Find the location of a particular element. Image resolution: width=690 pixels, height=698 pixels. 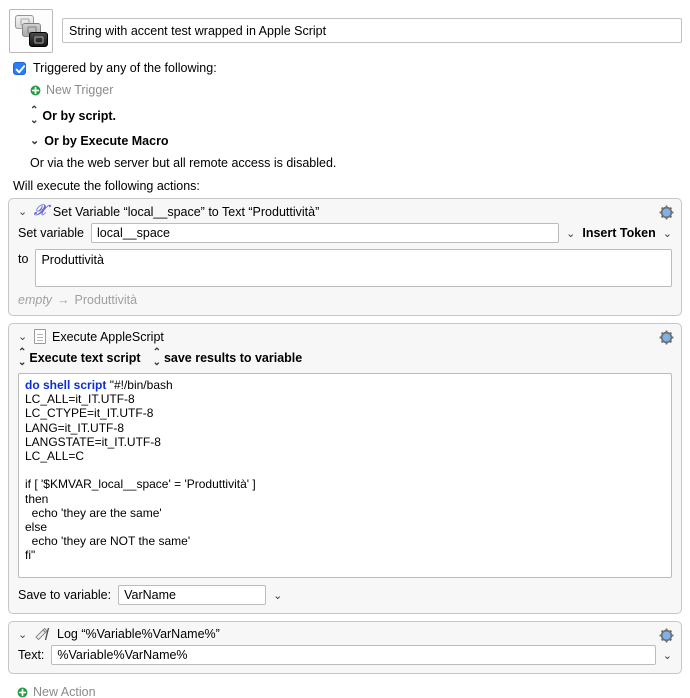

result-arrow-icon: → is located at coordinates (63, 300).